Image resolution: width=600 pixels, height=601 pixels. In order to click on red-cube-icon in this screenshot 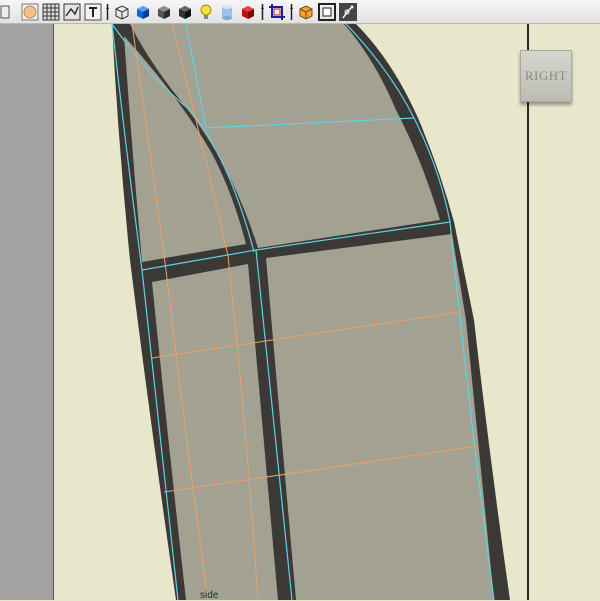, I will do `click(248, 12)`.